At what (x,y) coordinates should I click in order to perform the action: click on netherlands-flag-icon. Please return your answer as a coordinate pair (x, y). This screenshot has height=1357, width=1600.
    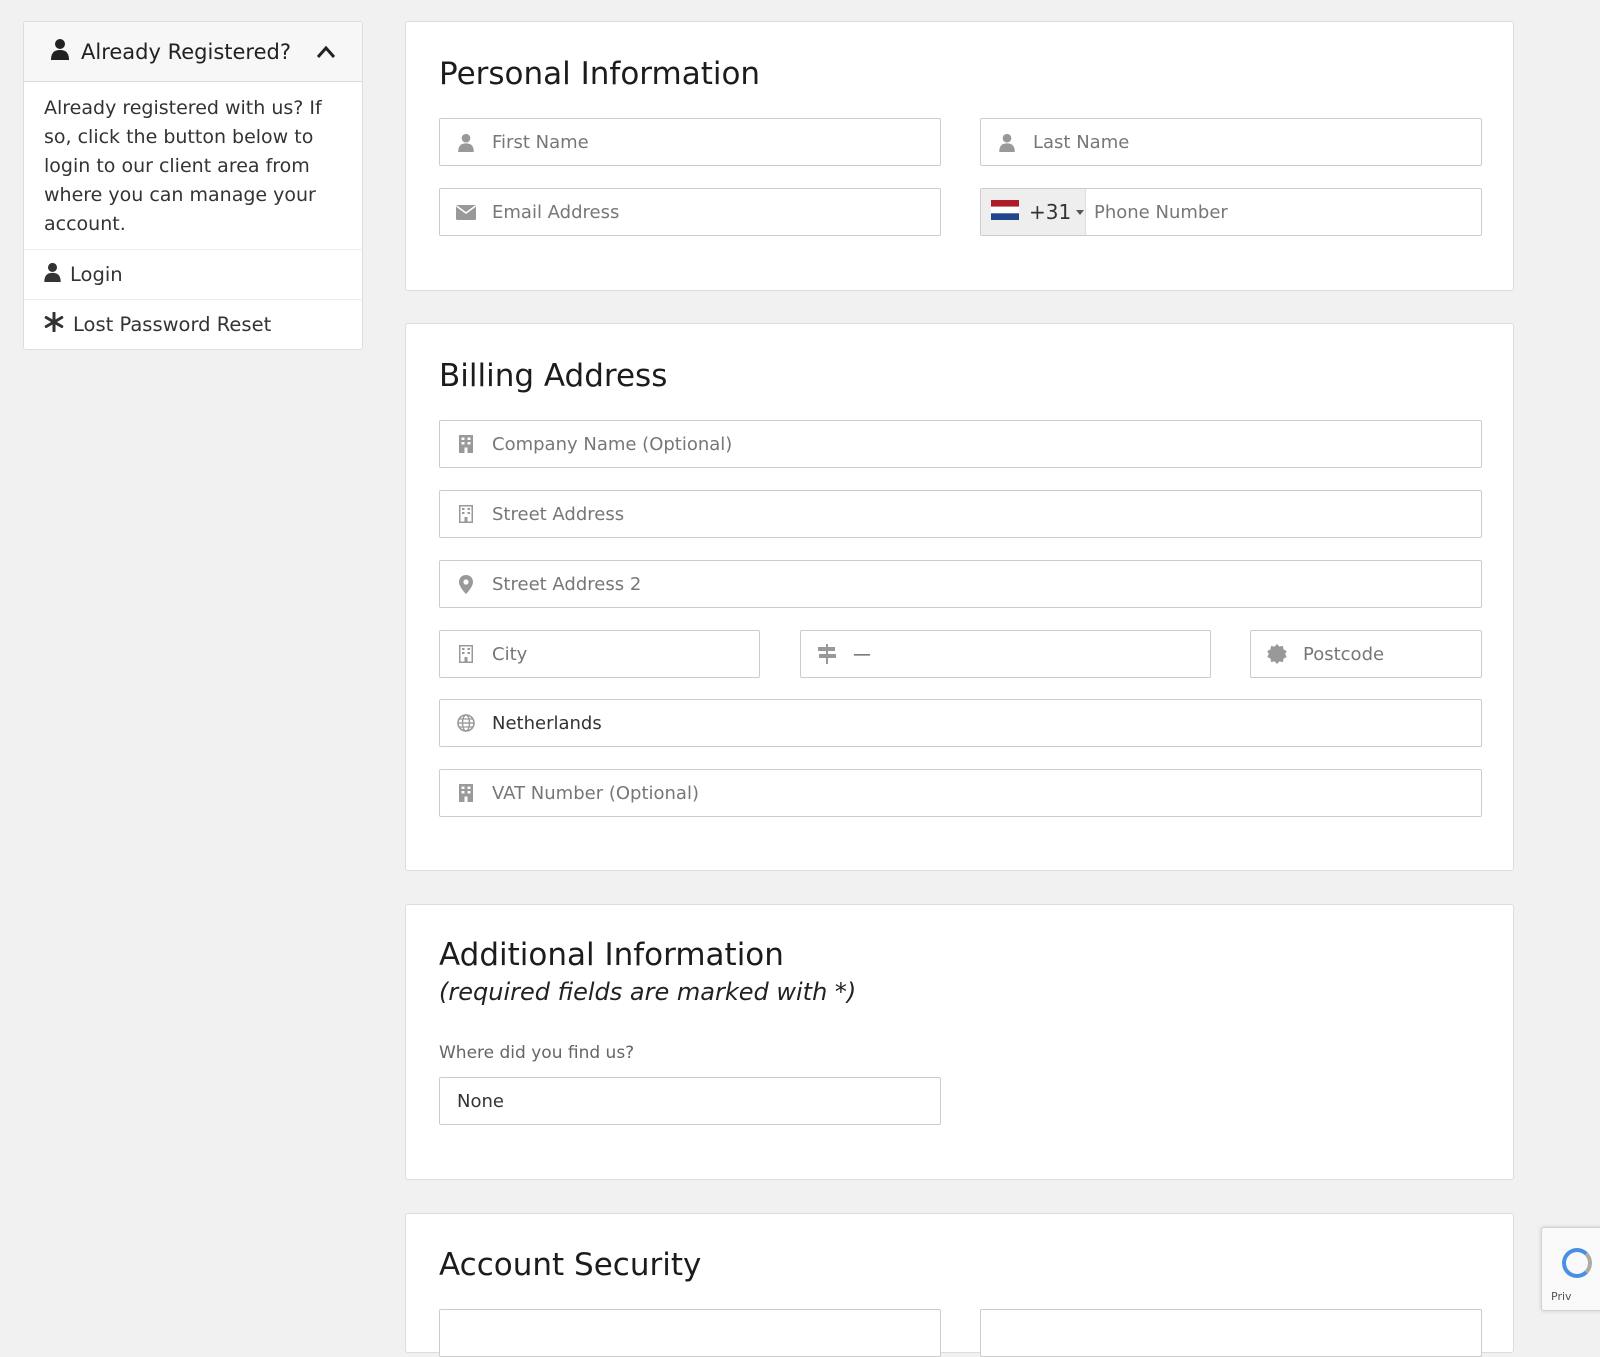
    Looking at the image, I should click on (1005, 212).